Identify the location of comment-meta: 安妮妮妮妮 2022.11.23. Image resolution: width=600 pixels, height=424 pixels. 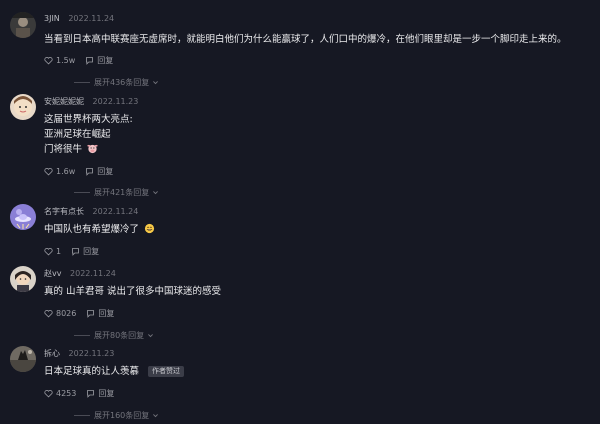
(91, 101).